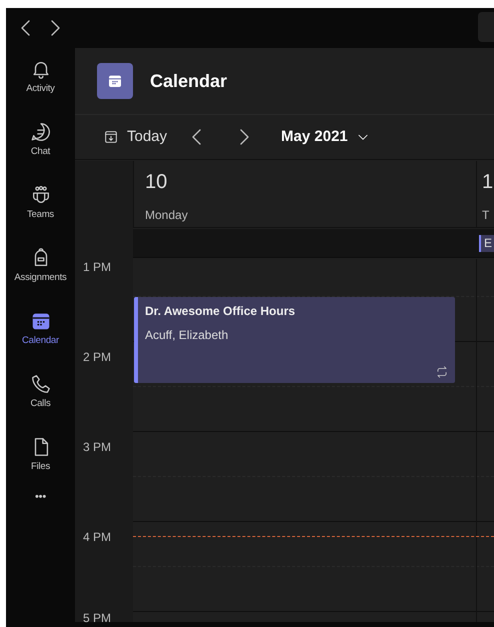 The height and width of the screenshot is (627, 494). What do you see at coordinates (40, 331) in the screenshot?
I see `rail-item: Calendar` at bounding box center [40, 331].